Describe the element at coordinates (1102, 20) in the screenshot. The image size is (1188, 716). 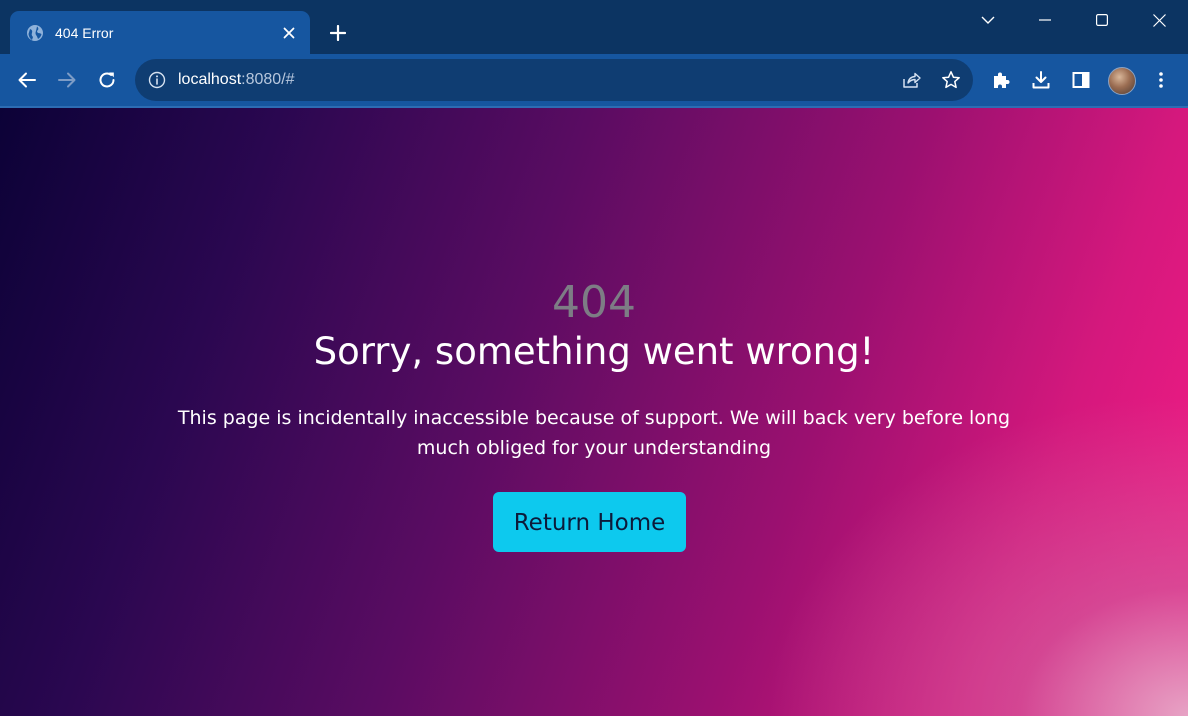
I see `maximize-icon` at that location.